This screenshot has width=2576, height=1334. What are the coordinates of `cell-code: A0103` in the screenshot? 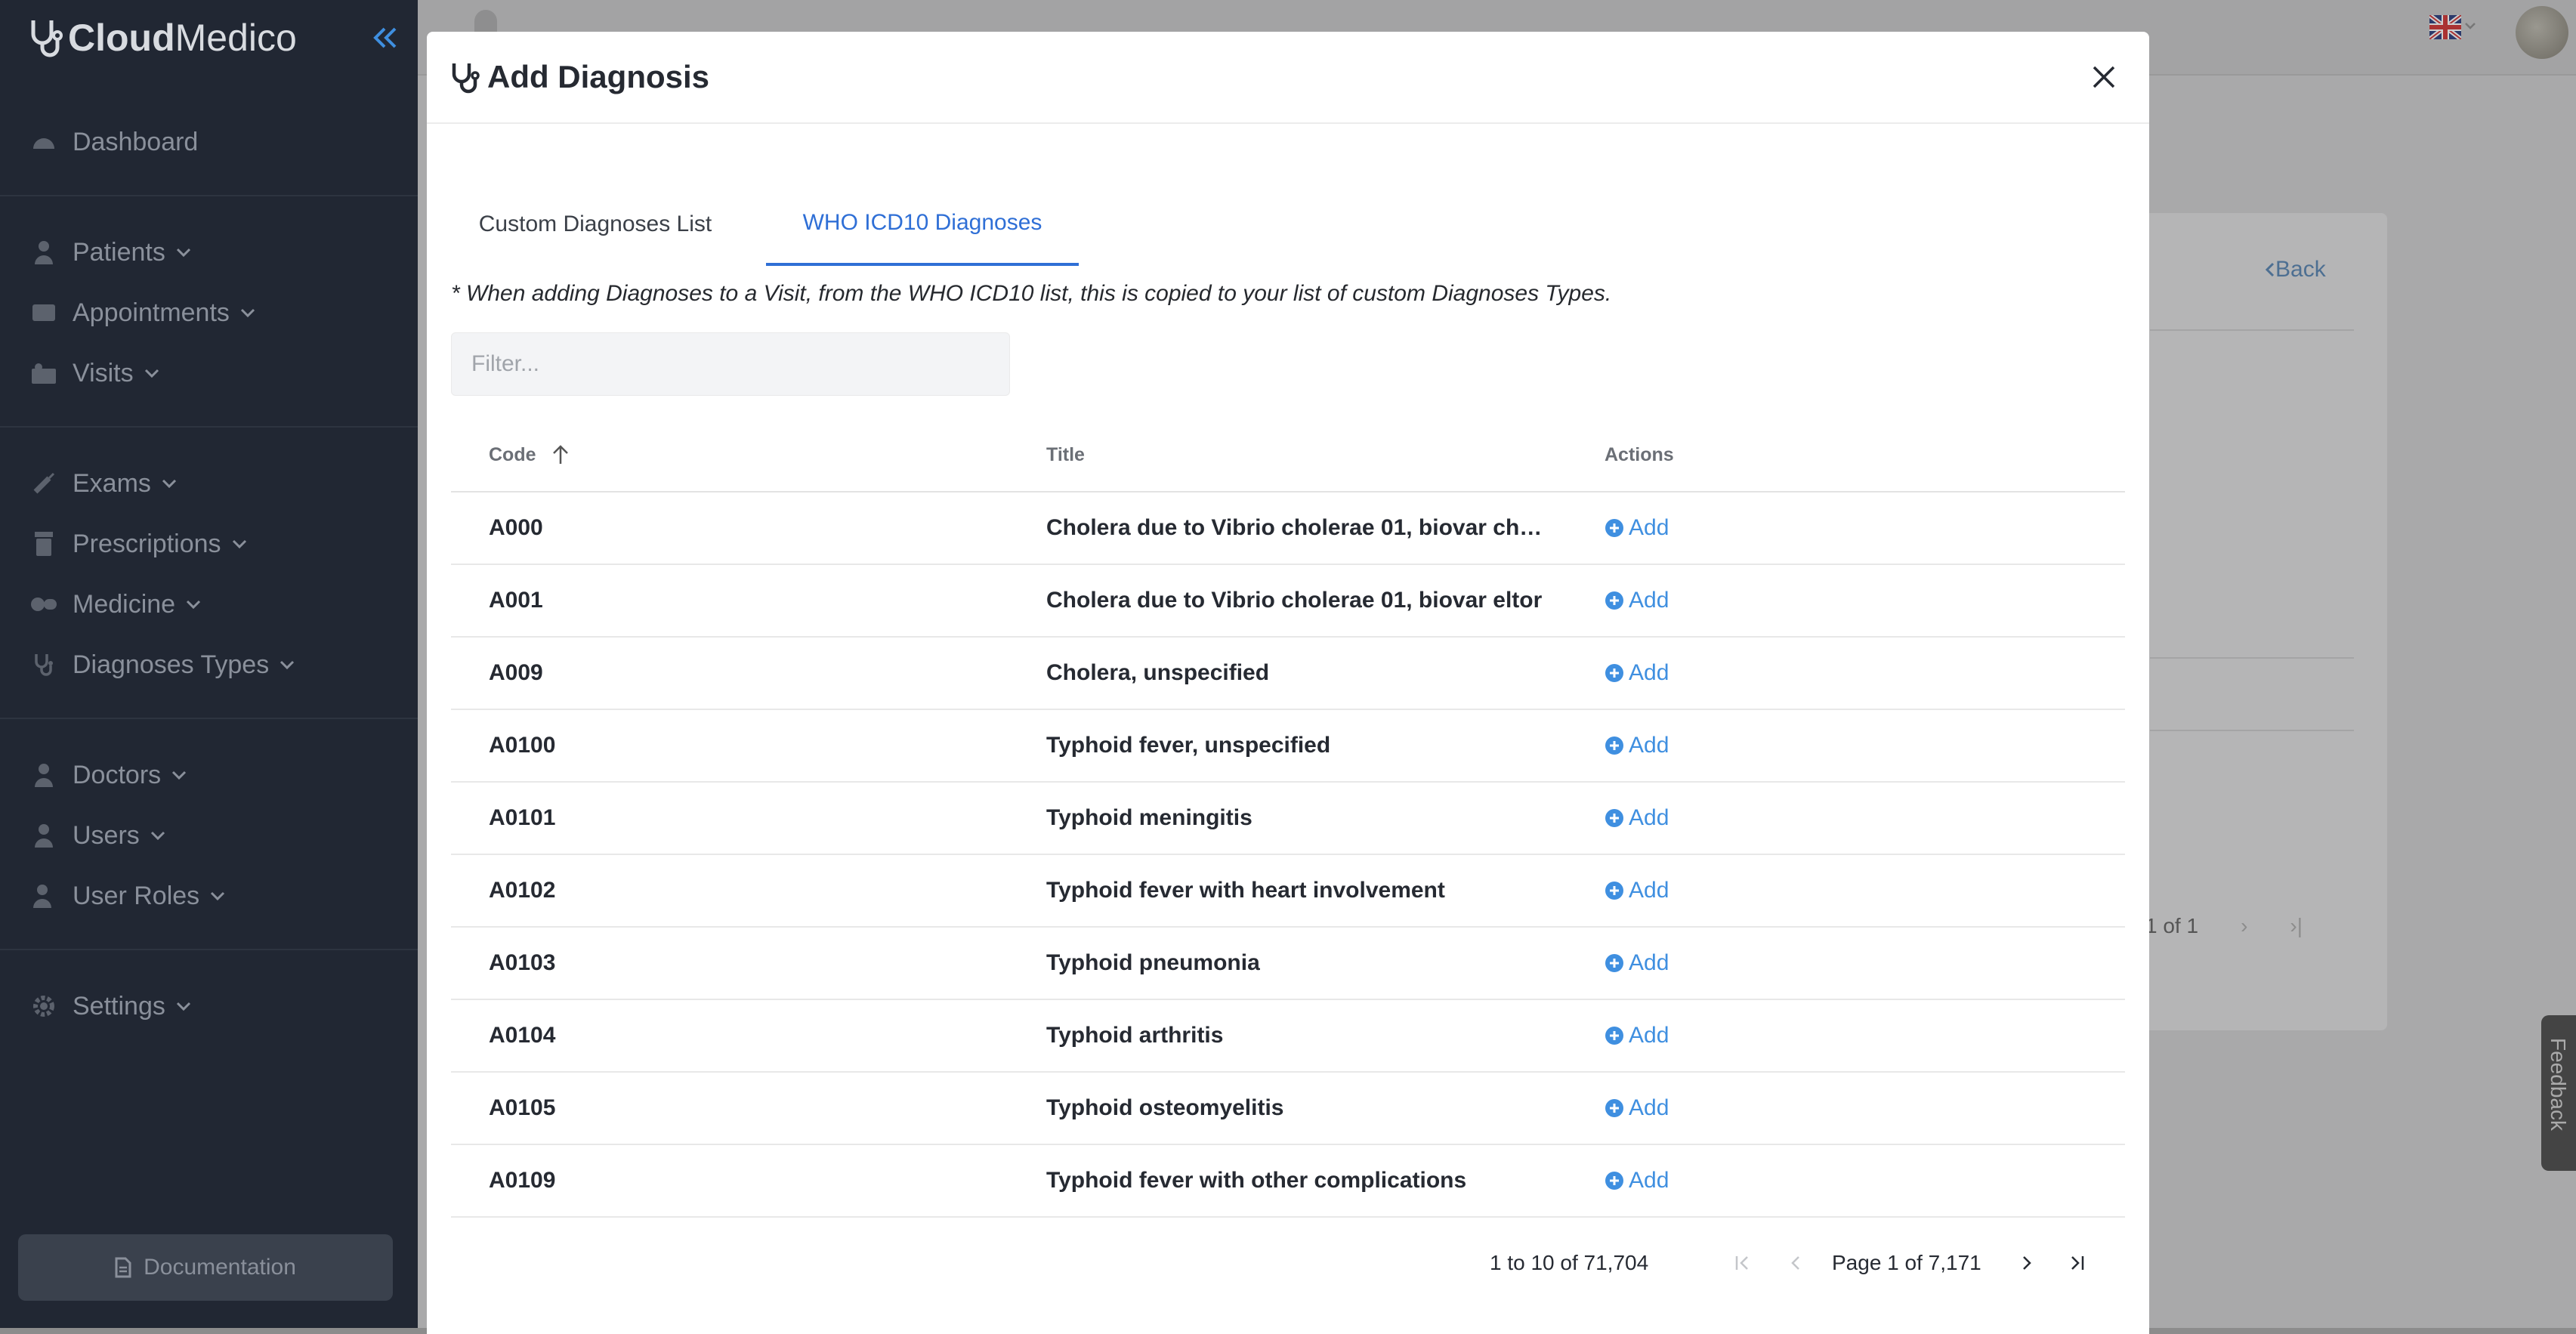 It's located at (522, 962).